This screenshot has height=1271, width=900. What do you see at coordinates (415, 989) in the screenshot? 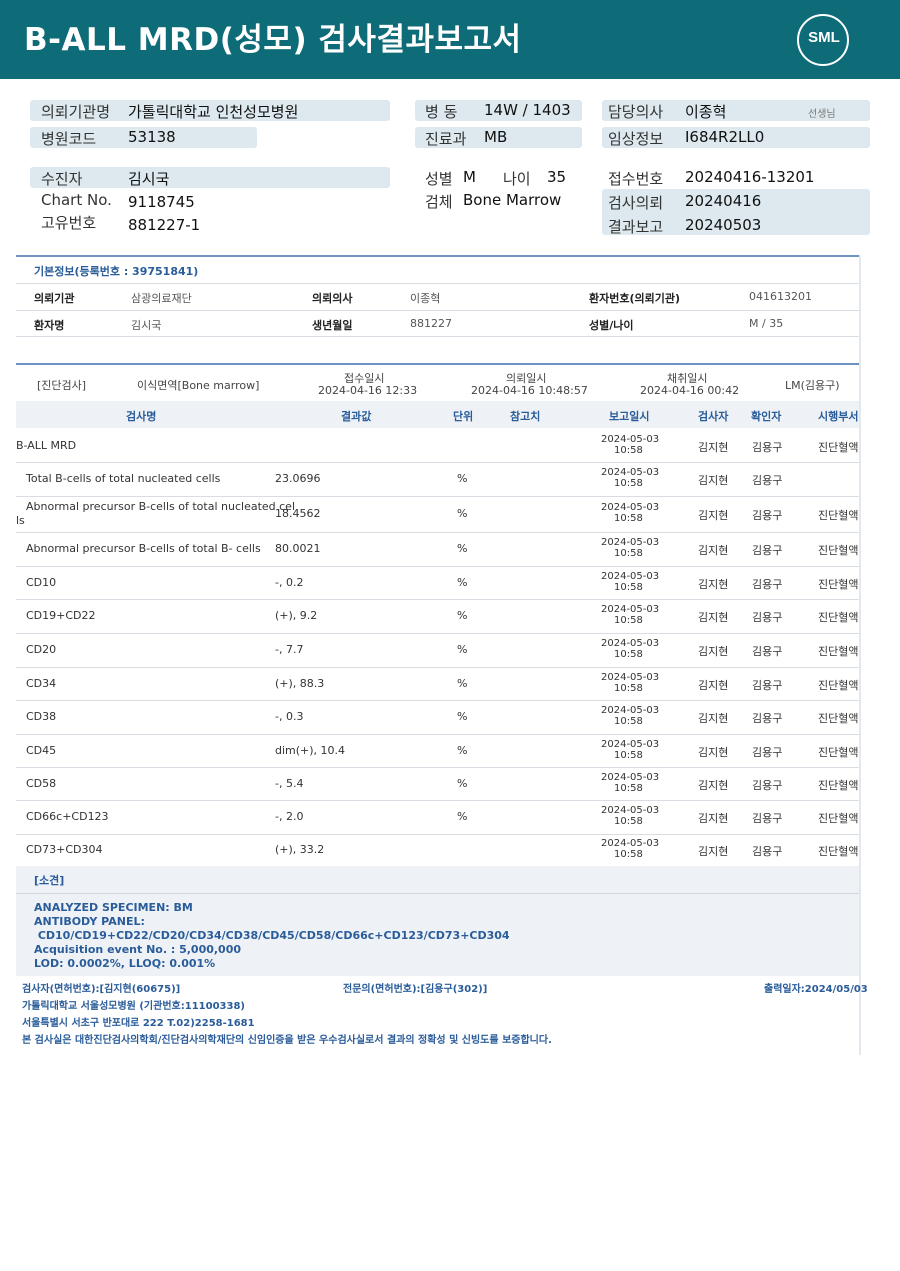
I see `specialist-license: 전문의(면허번호):[김용구(302)]` at bounding box center [415, 989].